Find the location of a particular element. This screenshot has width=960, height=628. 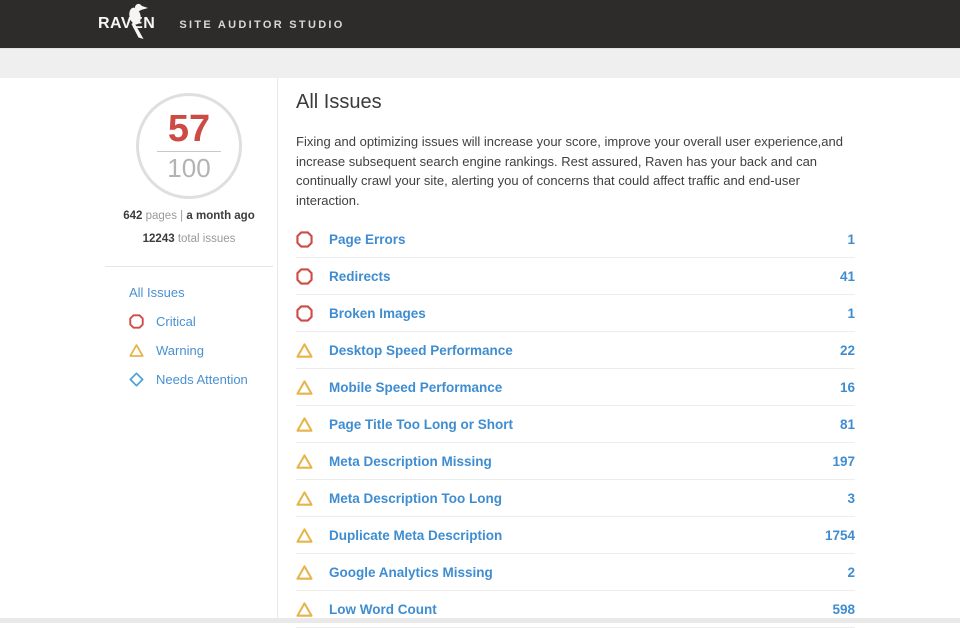

attention-icon is located at coordinates (136, 379).